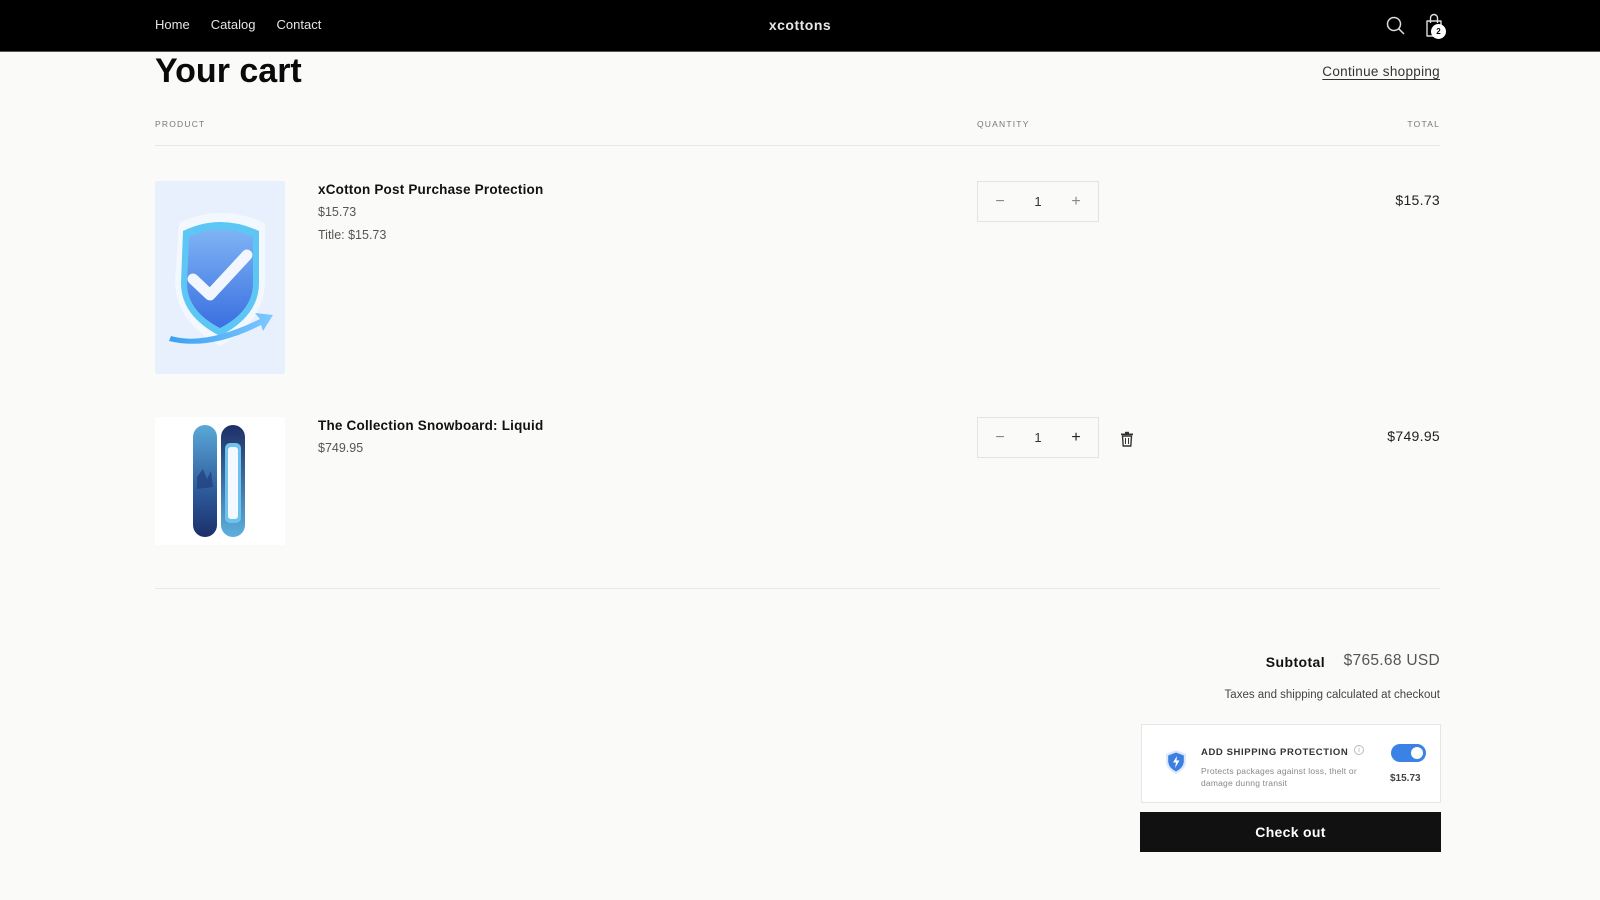  What do you see at coordinates (430, 189) in the screenshot?
I see `product-name: xCotton Post Purchase Protection` at bounding box center [430, 189].